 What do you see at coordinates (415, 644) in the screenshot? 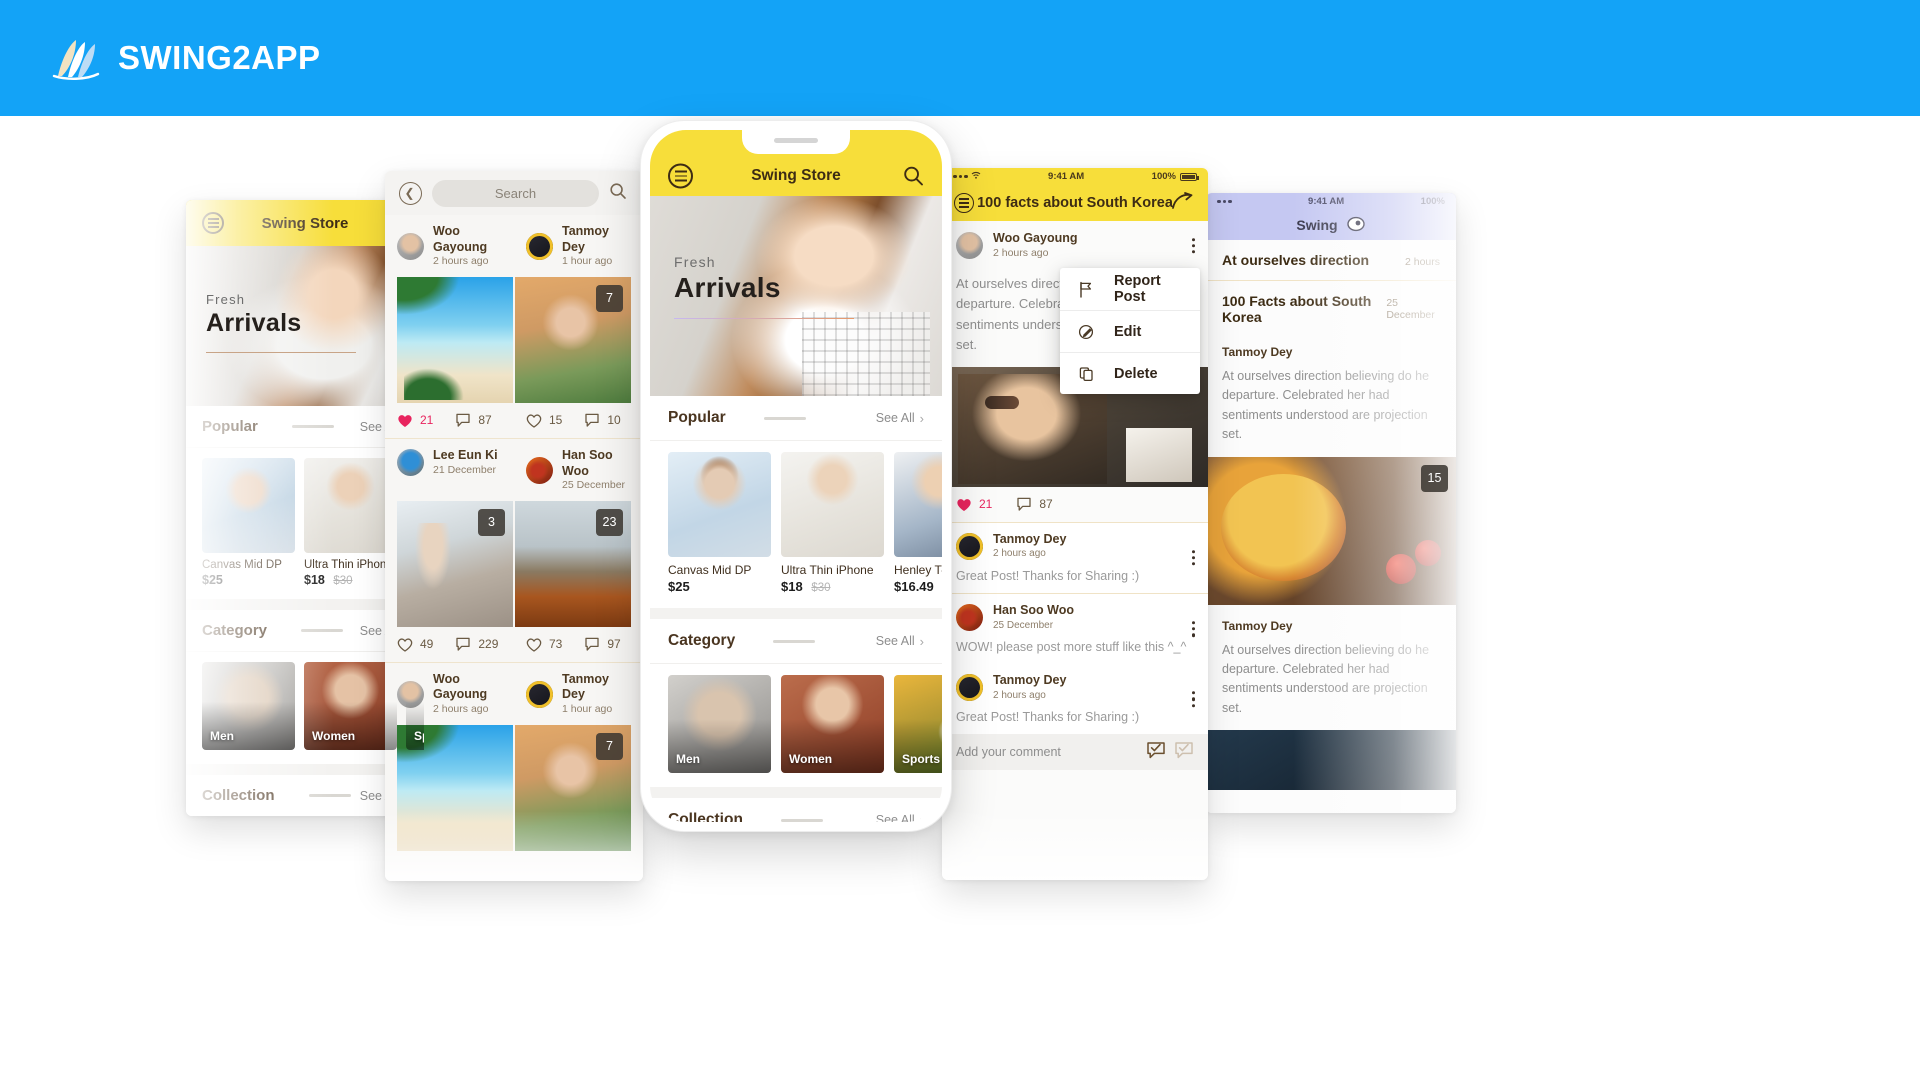
I see `like-stat: 49` at bounding box center [415, 644].